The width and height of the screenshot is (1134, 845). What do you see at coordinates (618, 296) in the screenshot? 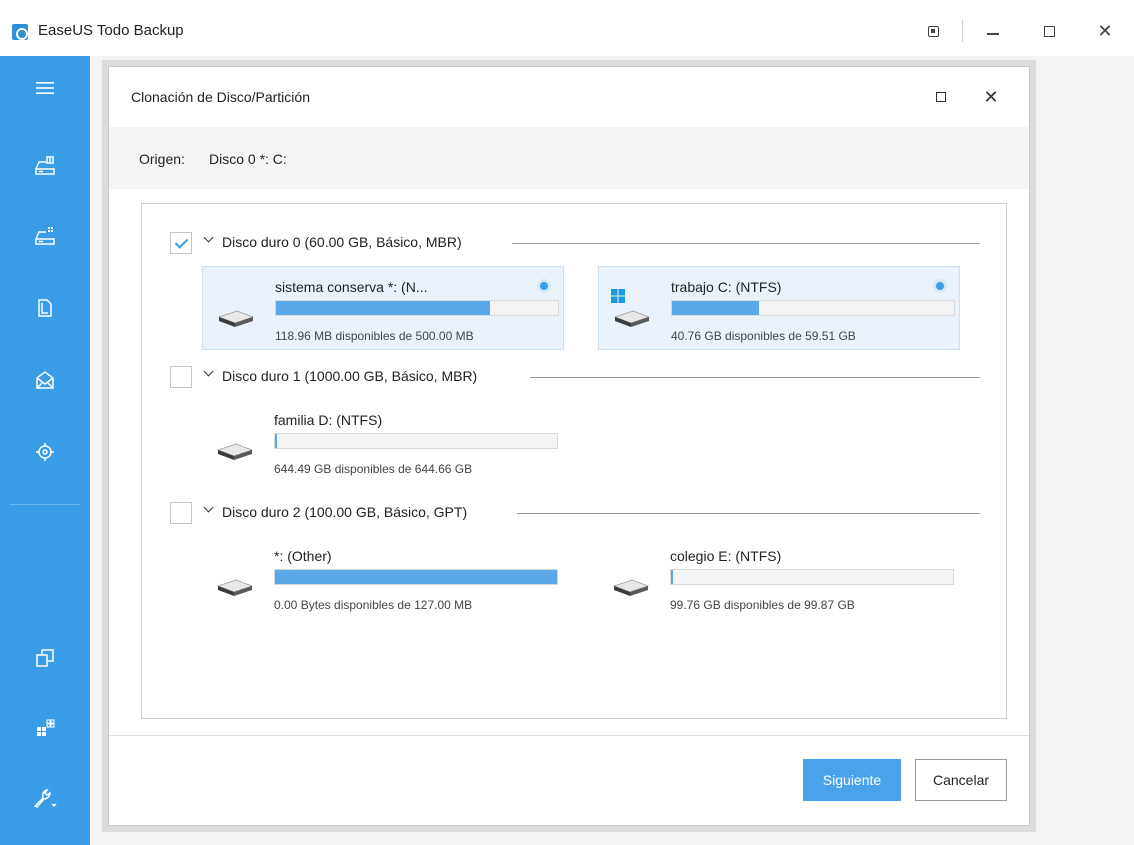
I see `windows-icon` at bounding box center [618, 296].